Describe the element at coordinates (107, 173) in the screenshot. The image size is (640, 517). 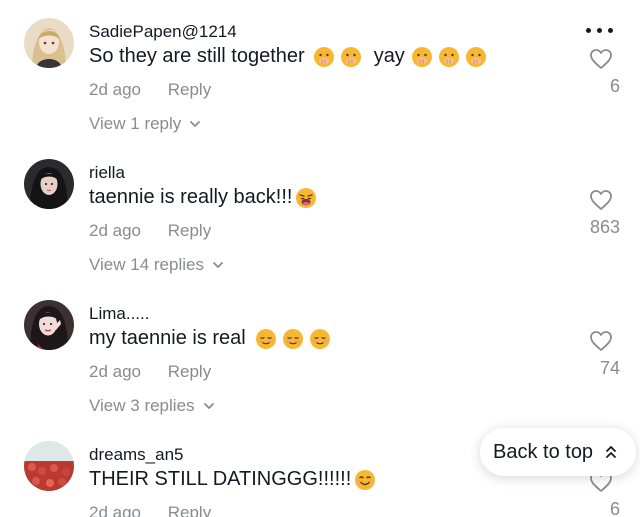
I see `comment-username: riella` at that location.